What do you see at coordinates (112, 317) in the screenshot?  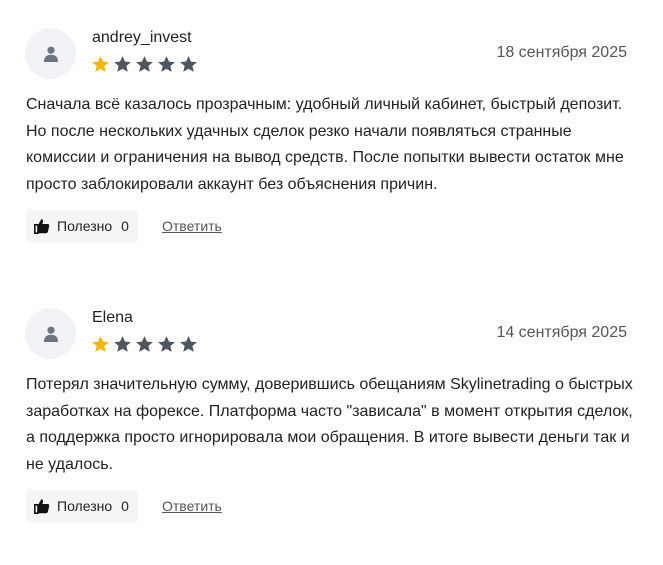 I see `review-author: Elena` at bounding box center [112, 317].